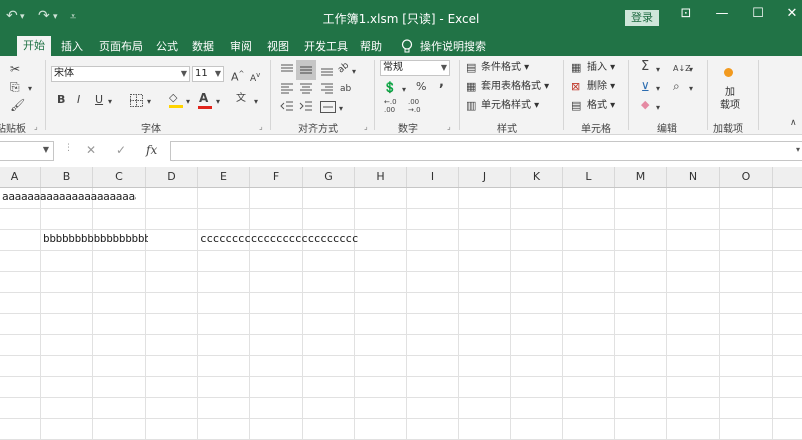 The width and height of the screenshot is (802, 440). What do you see at coordinates (329, 177) in the screenshot?
I see `column-header-g: G` at bounding box center [329, 177].